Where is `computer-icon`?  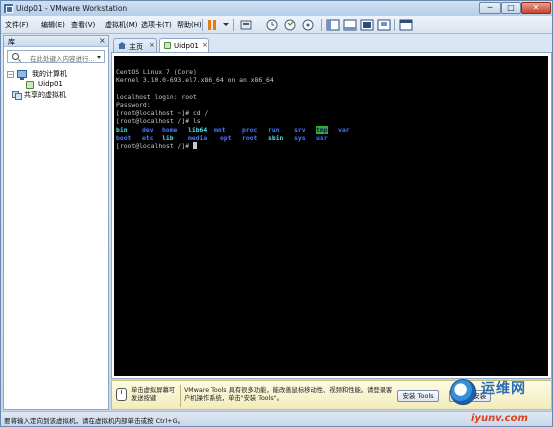
computer-icon is located at coordinates (22, 75).